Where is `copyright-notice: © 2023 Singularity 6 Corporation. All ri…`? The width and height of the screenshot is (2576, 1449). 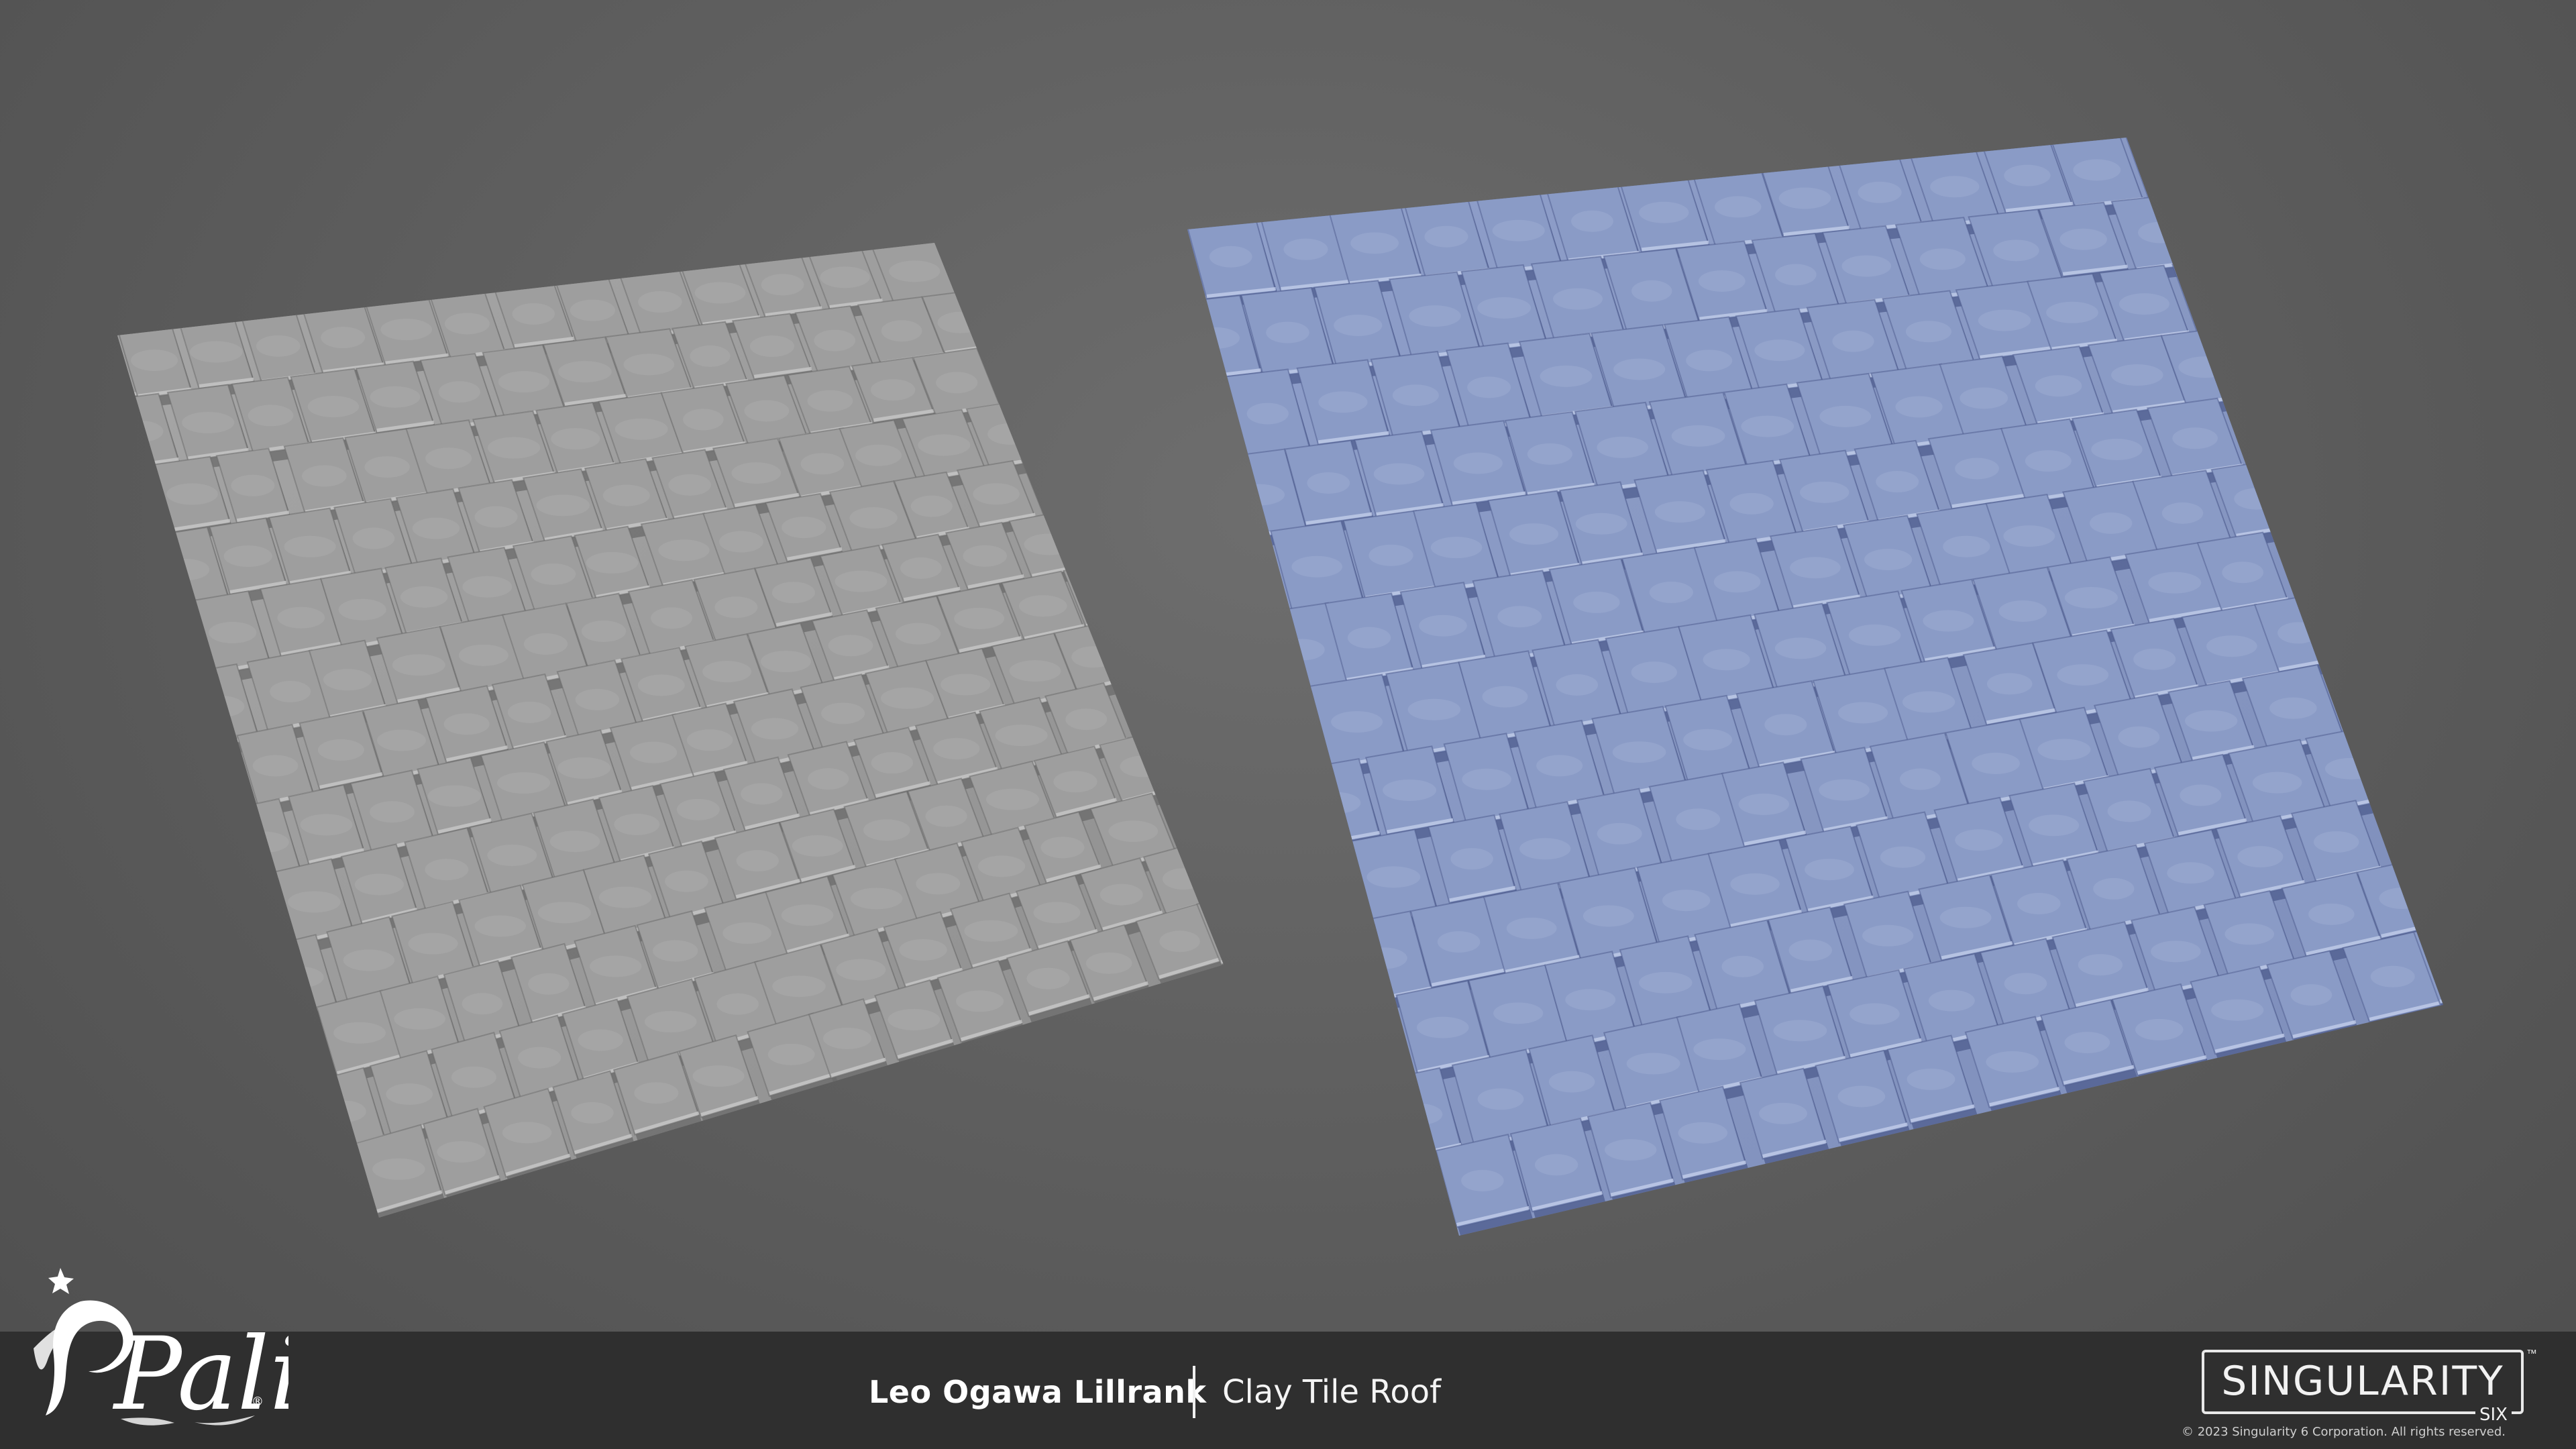 copyright-notice: © 2023 Singularity 6 Corporation. All ri… is located at coordinates (2344, 1432).